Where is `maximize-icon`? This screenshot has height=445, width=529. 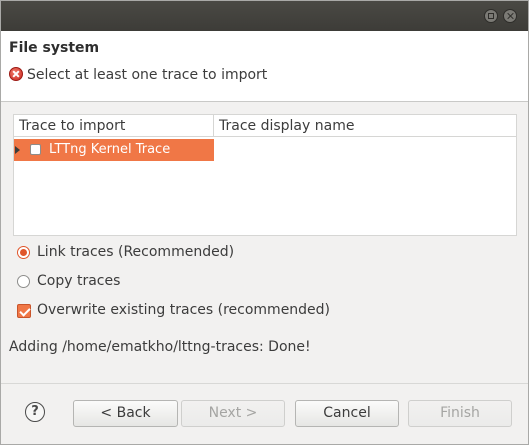 maximize-icon is located at coordinates (491, 16).